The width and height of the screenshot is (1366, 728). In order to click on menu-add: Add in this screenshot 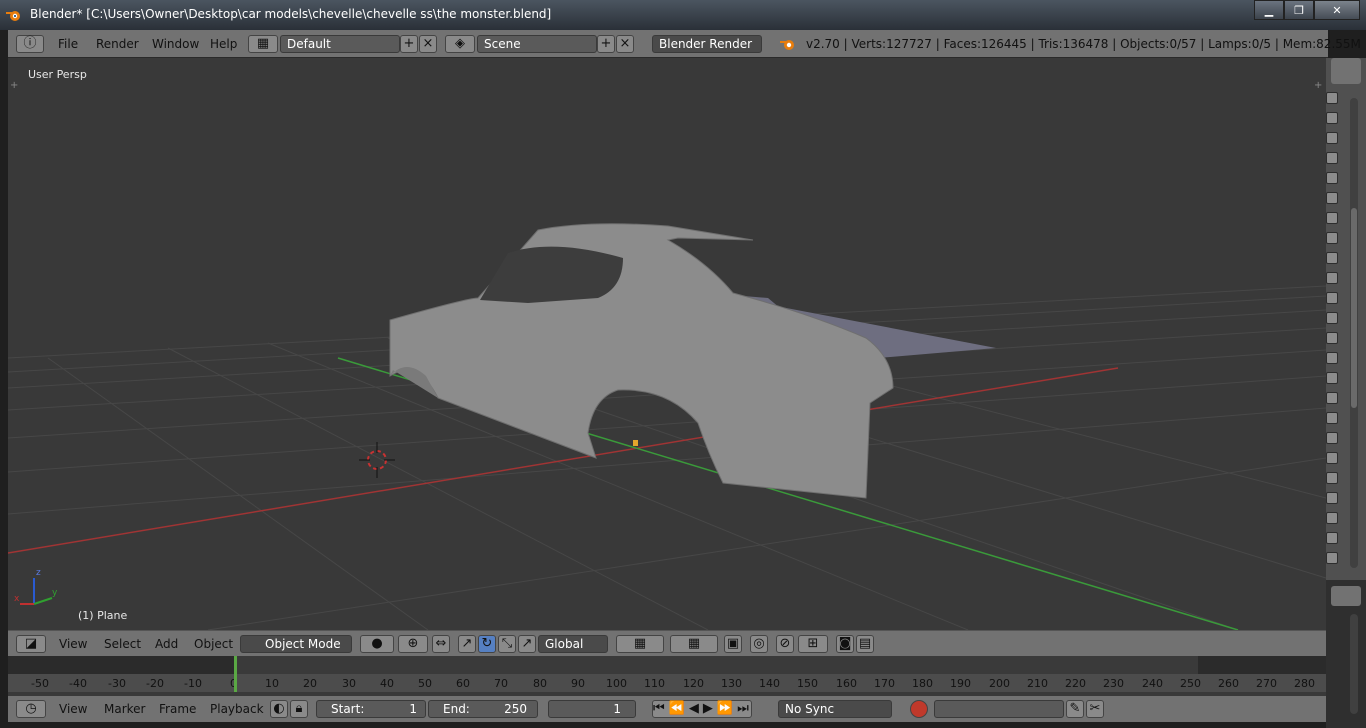, I will do `click(166, 644)`.